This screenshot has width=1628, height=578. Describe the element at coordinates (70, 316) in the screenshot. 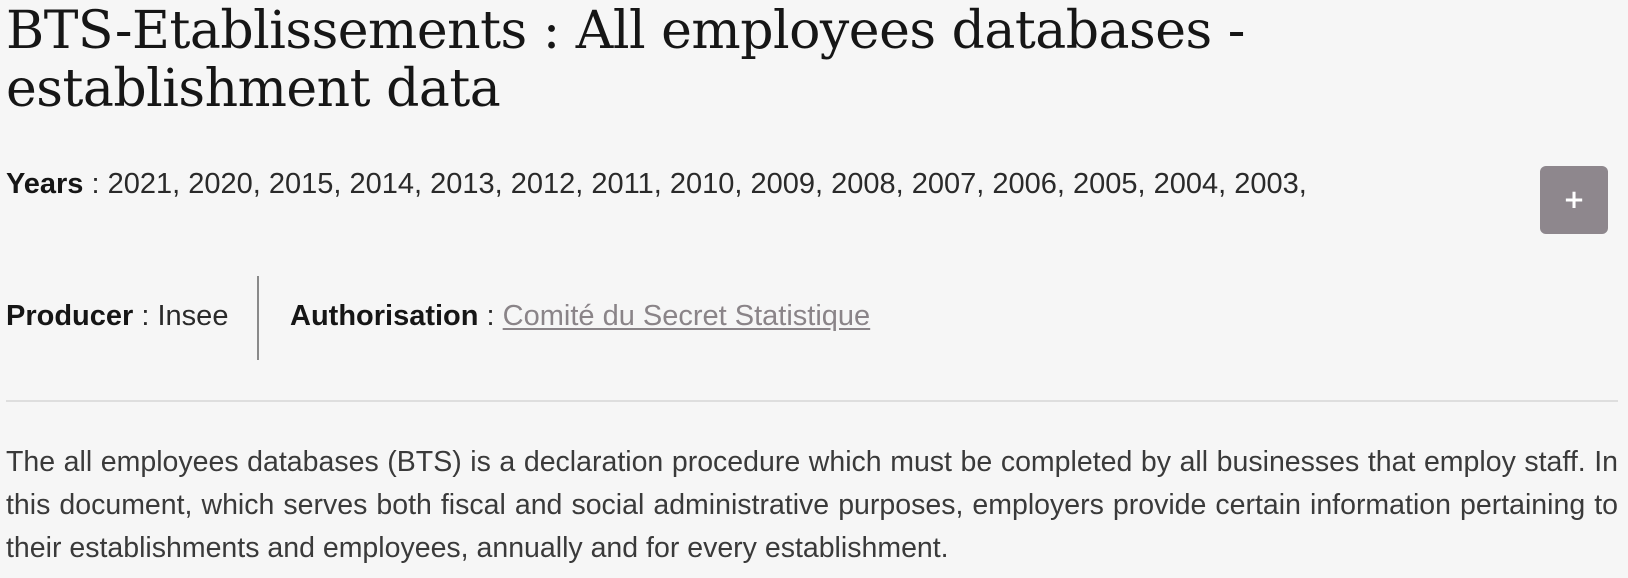

I see `producer-label: Producer` at that location.